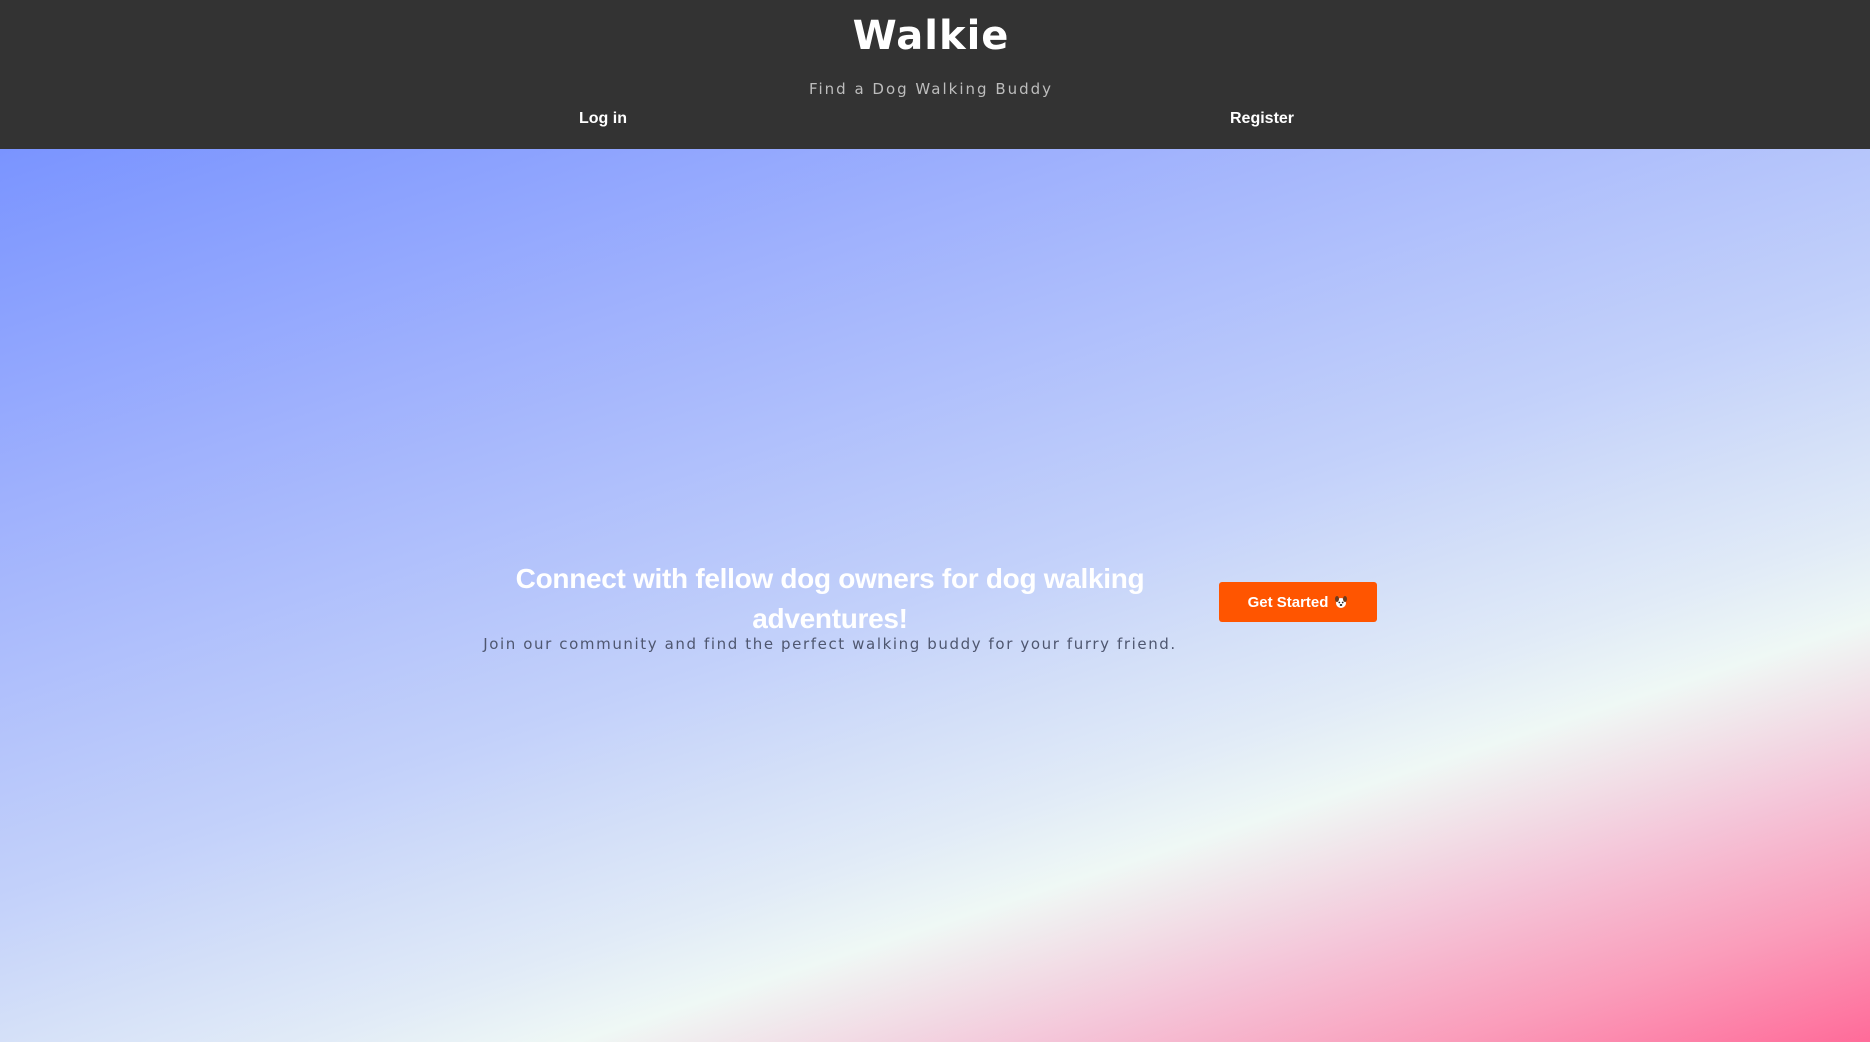 Image resolution: width=1870 pixels, height=1042 pixels. What do you see at coordinates (931, 89) in the screenshot?
I see `site-tagline: Find a Dog Walking Buddy` at bounding box center [931, 89].